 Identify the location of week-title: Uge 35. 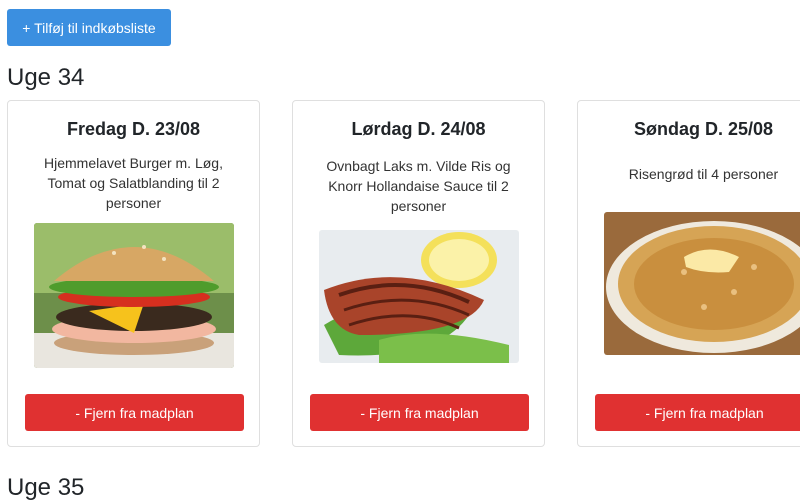
(46, 487).